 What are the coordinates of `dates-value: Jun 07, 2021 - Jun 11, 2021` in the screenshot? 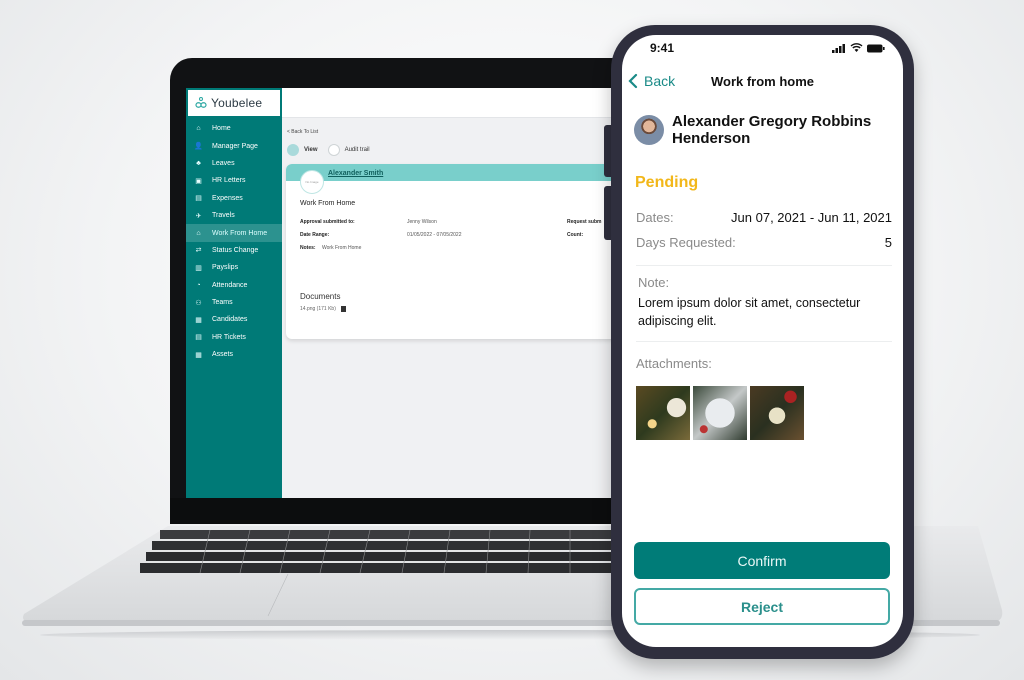 It's located at (811, 217).